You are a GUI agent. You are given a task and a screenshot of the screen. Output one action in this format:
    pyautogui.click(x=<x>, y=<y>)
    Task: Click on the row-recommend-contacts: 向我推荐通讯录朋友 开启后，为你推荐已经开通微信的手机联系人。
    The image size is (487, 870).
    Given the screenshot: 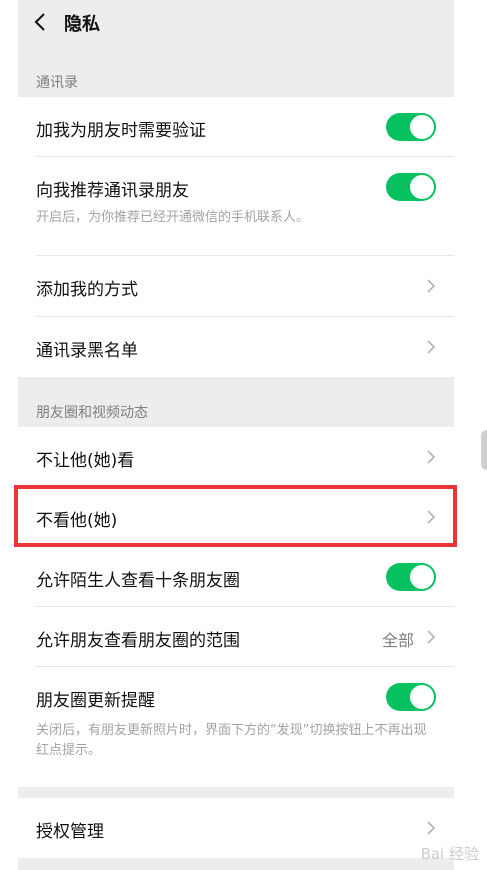 What is the action you would take?
    pyautogui.click(x=236, y=206)
    